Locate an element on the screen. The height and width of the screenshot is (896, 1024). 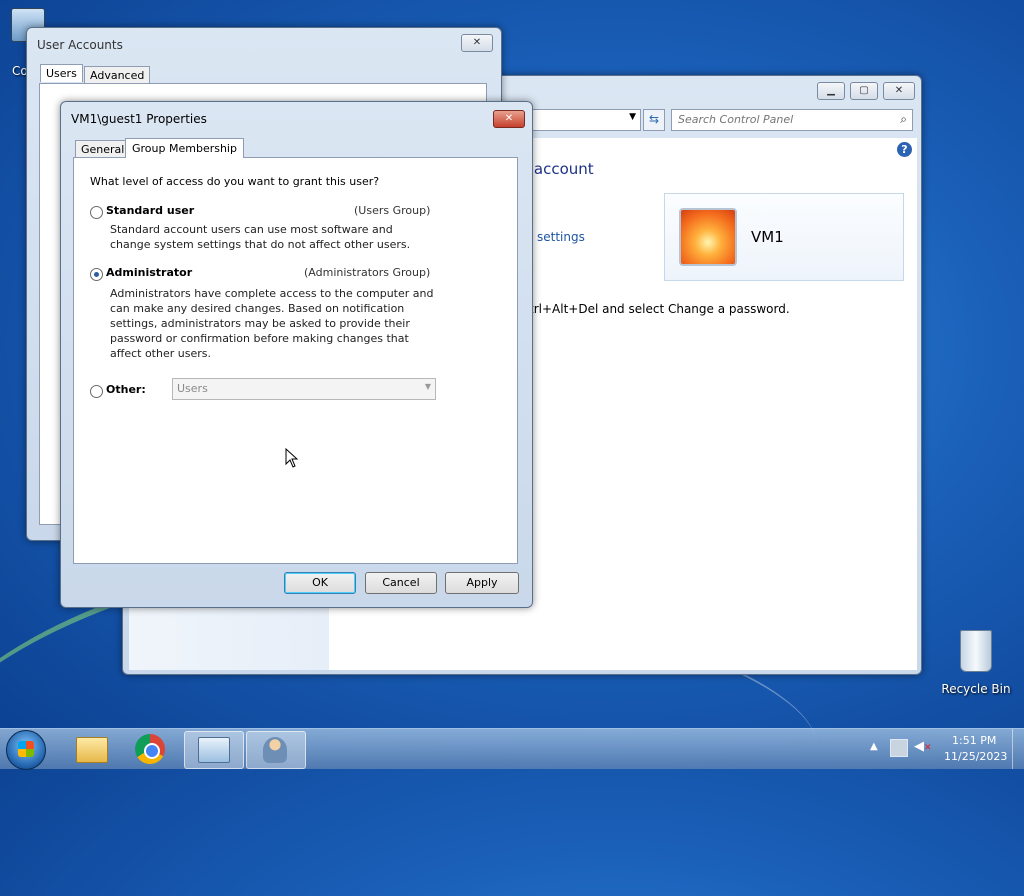
tab-group-membership: Group Membership is located at coordinates (184, 148).